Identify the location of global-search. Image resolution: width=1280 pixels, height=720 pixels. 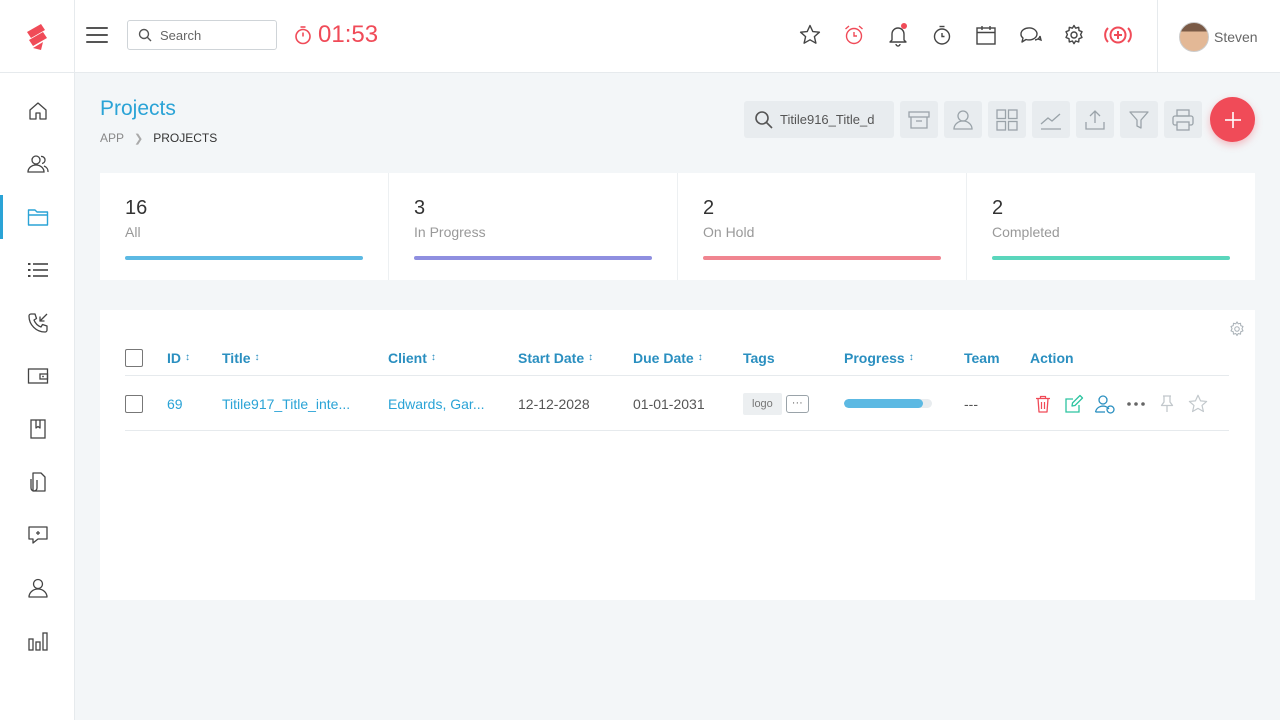
(202, 35).